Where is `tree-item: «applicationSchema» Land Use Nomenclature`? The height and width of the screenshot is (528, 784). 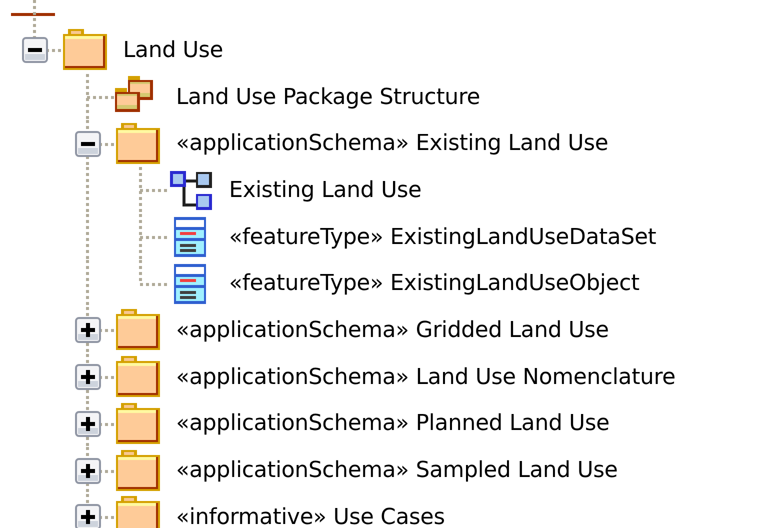
tree-item: «applicationSchema» Land Use Nomenclature is located at coordinates (426, 377).